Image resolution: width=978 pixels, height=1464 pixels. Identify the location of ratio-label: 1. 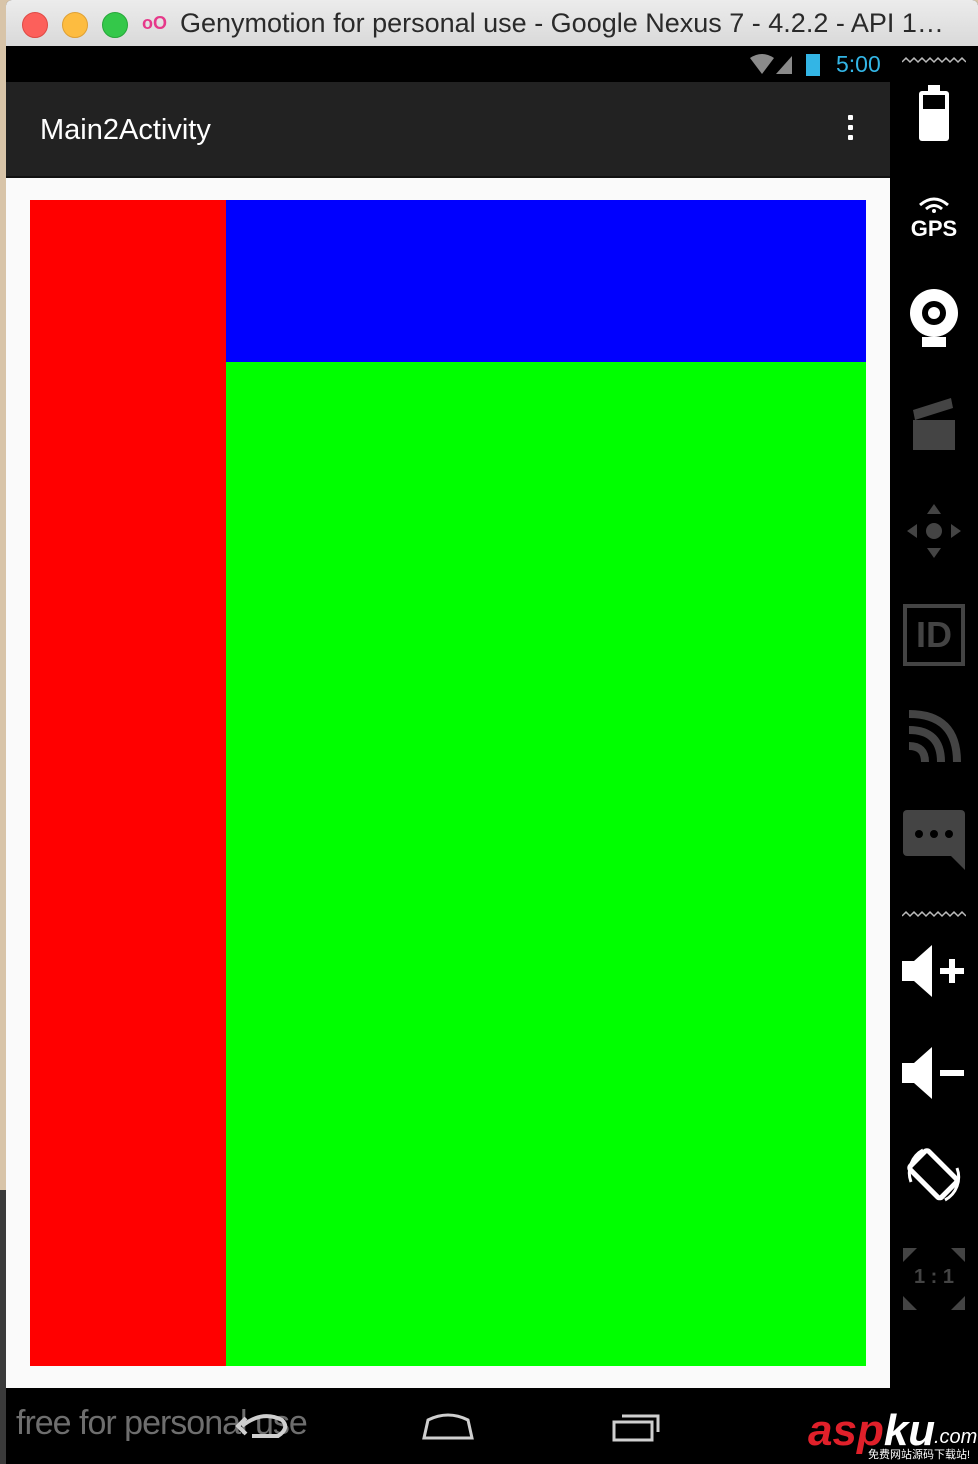
(934, 1277).